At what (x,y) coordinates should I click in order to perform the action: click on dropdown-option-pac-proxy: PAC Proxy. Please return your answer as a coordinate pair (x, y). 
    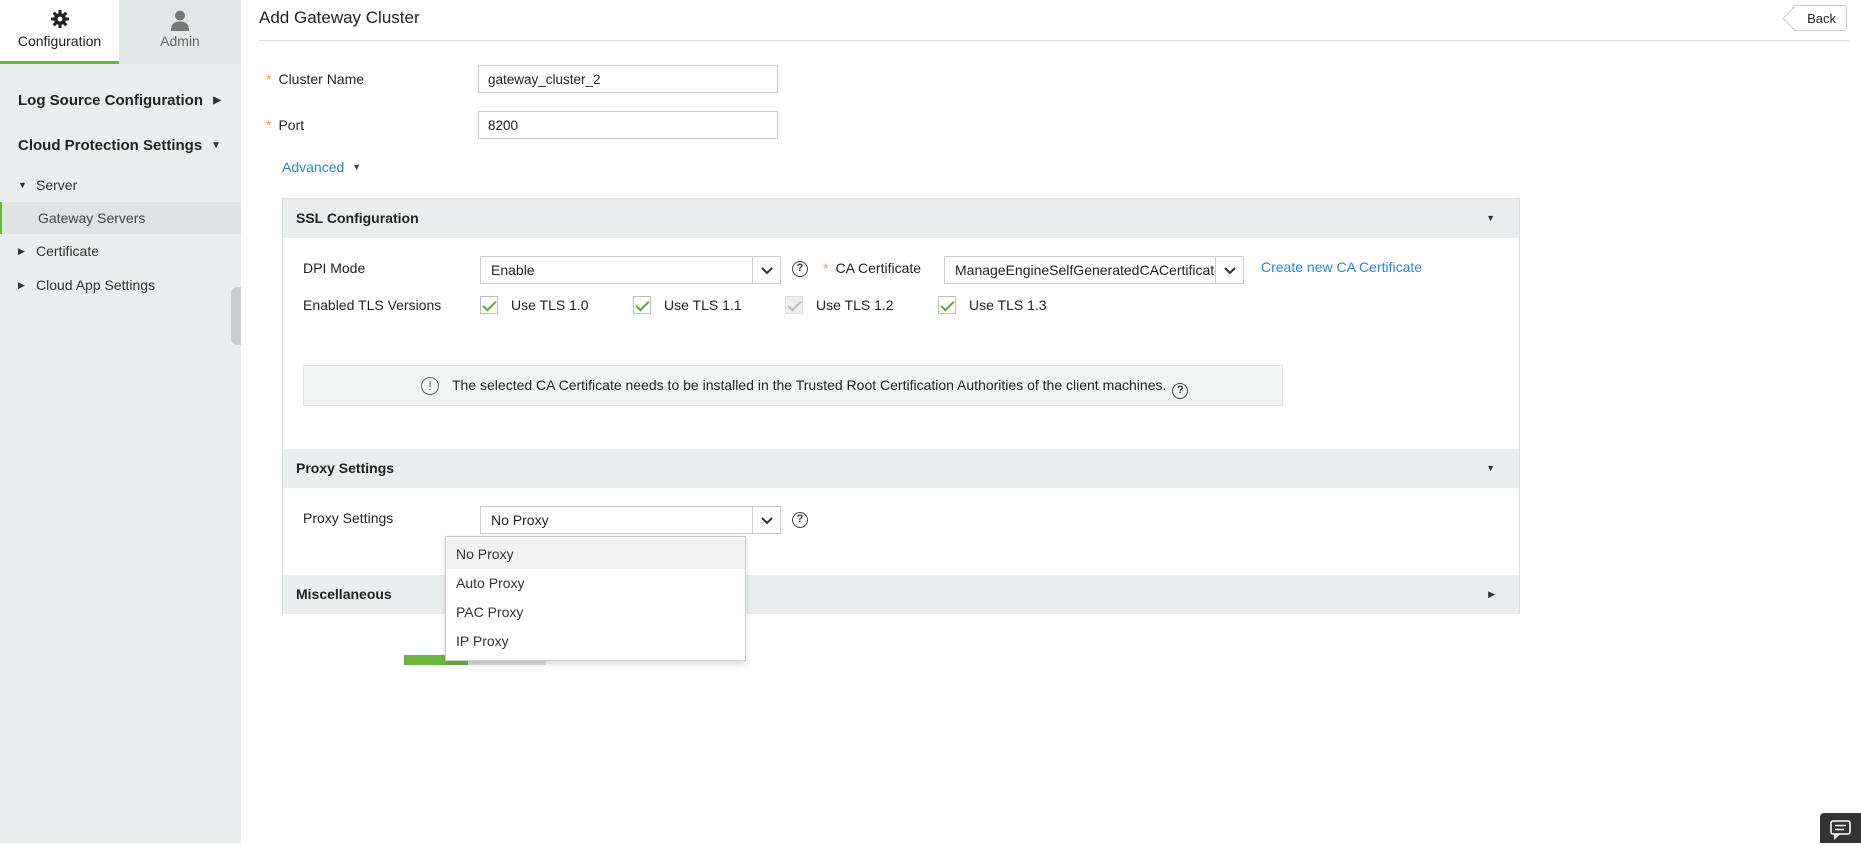
    Looking at the image, I should click on (595, 612).